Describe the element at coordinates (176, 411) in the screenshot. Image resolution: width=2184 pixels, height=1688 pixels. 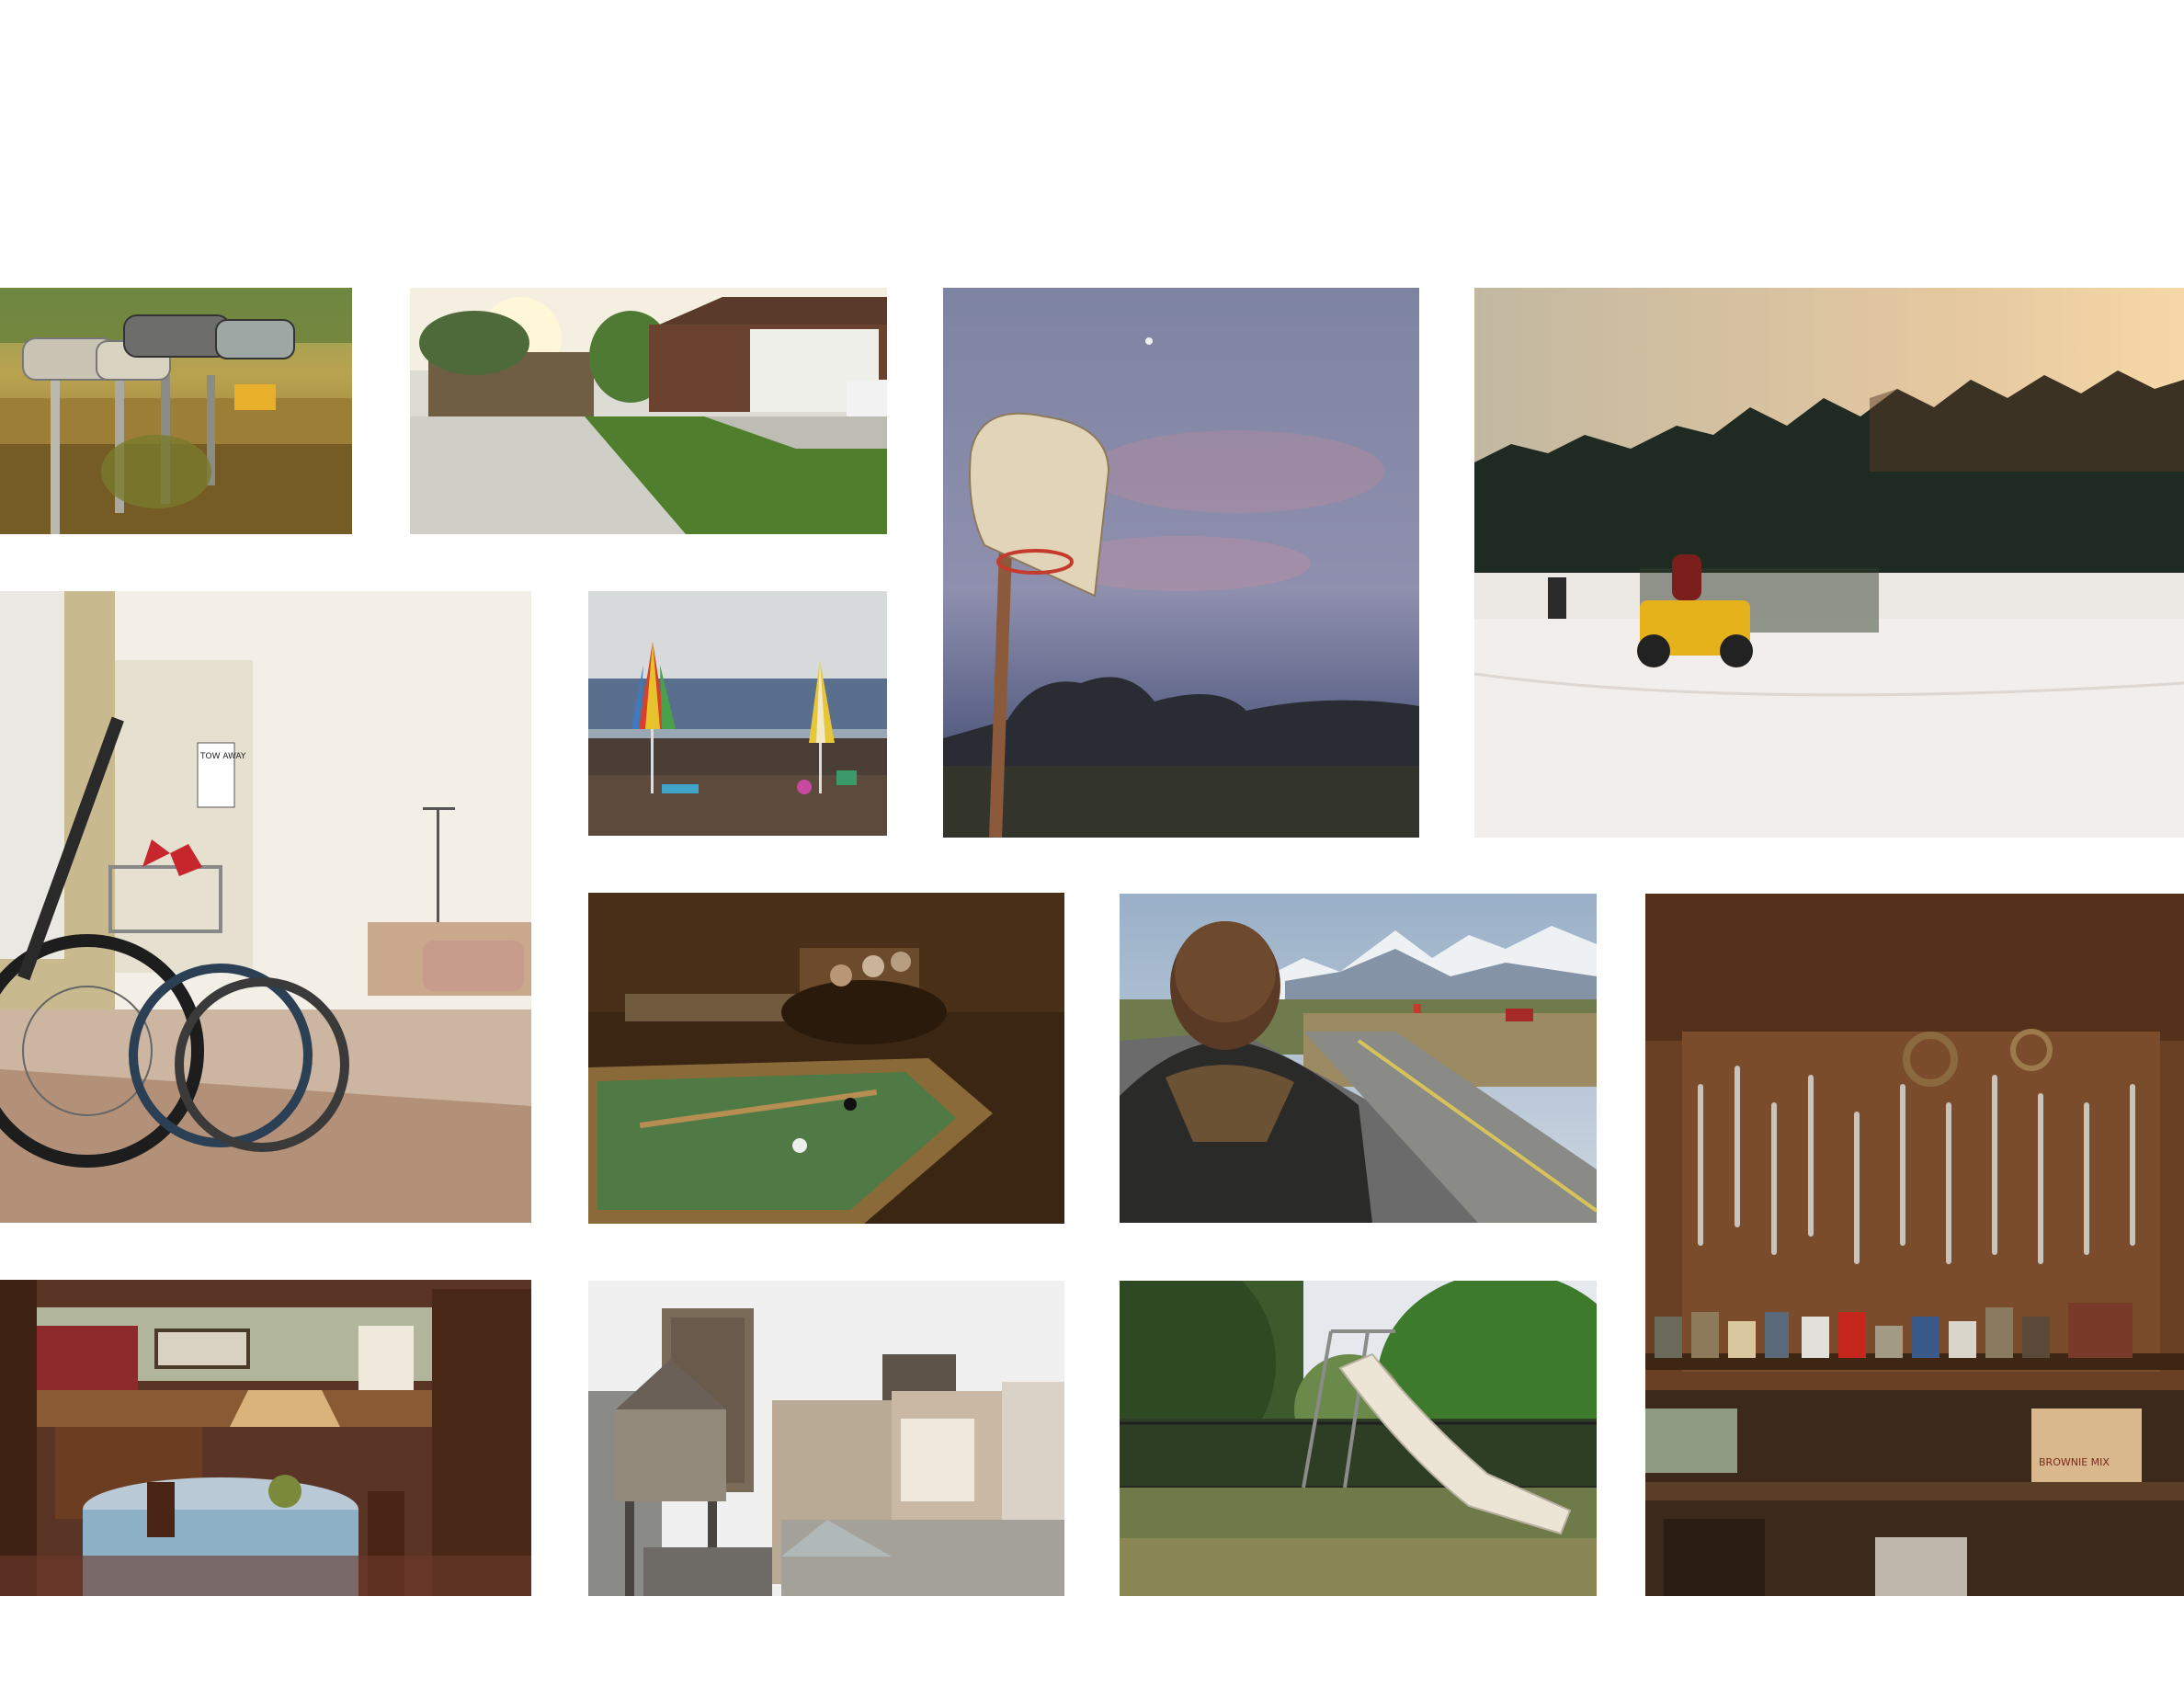
I see `photo-mailboxes` at that location.